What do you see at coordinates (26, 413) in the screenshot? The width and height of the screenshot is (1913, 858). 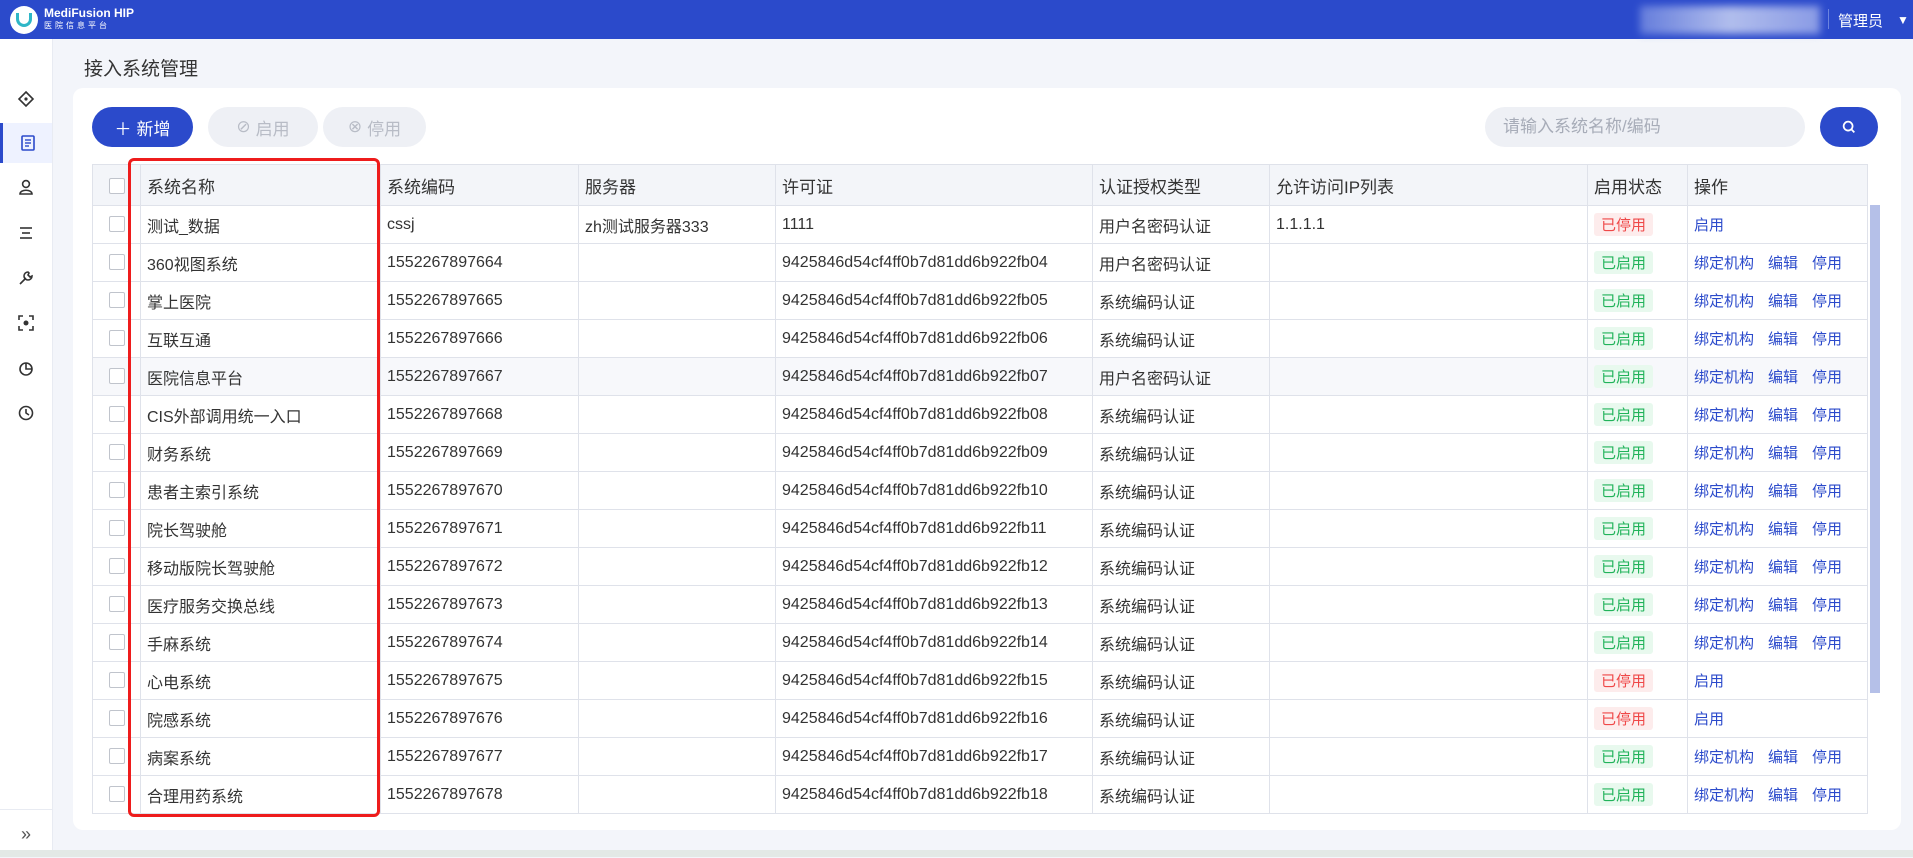 I see `clock-icon` at bounding box center [26, 413].